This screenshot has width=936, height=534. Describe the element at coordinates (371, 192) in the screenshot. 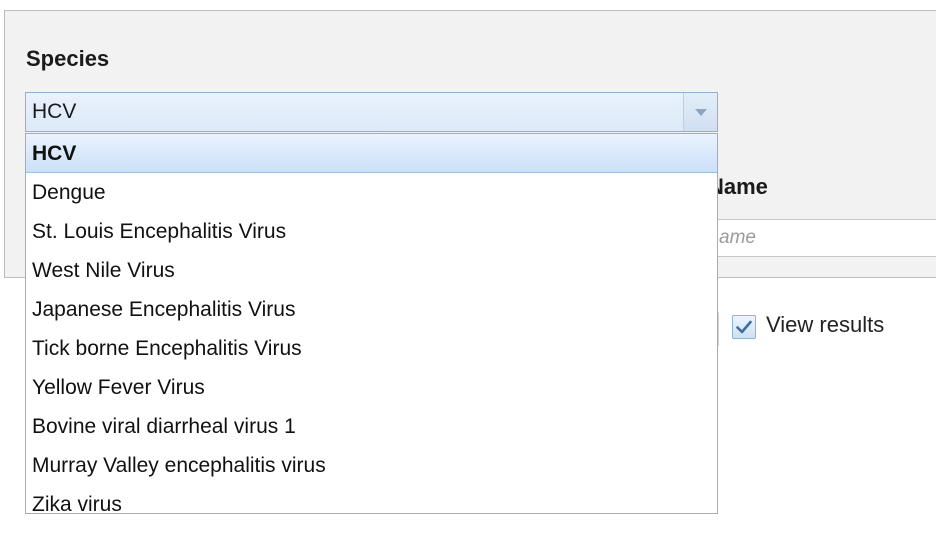

I see `dropdown-option-dengue: Dengue` at that location.